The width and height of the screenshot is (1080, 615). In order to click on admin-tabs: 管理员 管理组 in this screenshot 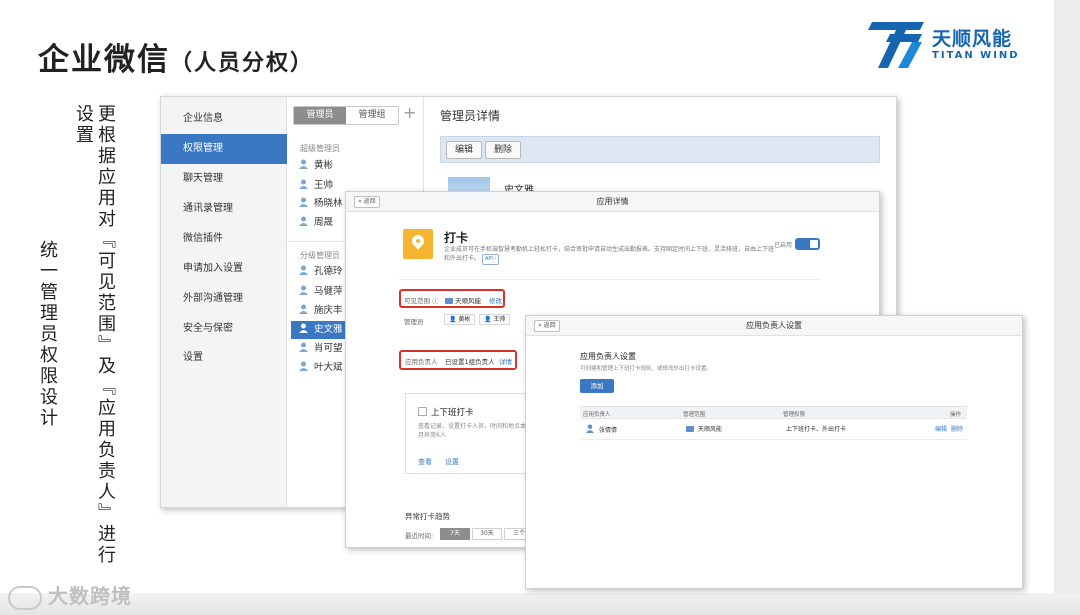, I will do `click(346, 115)`.